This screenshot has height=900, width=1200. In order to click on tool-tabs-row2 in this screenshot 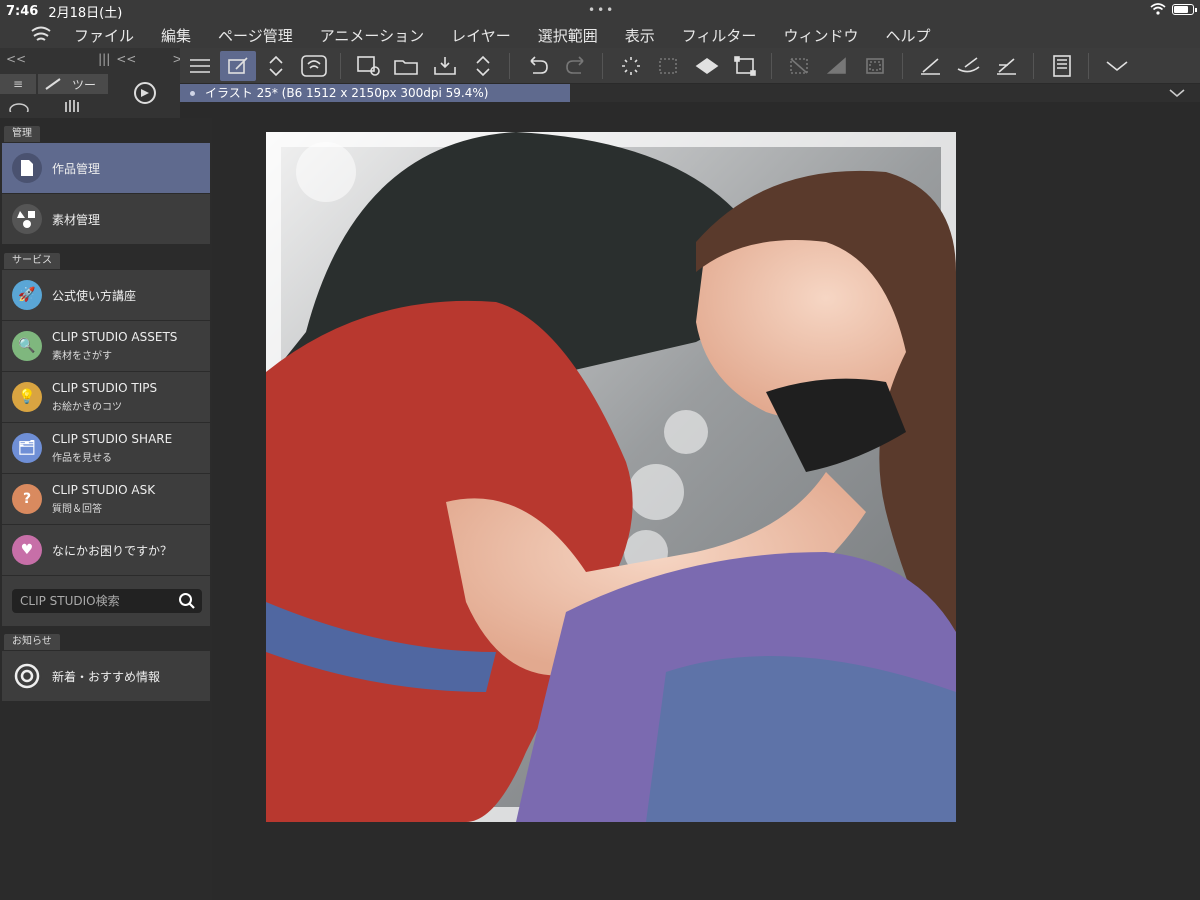, I will do `click(55, 108)`.